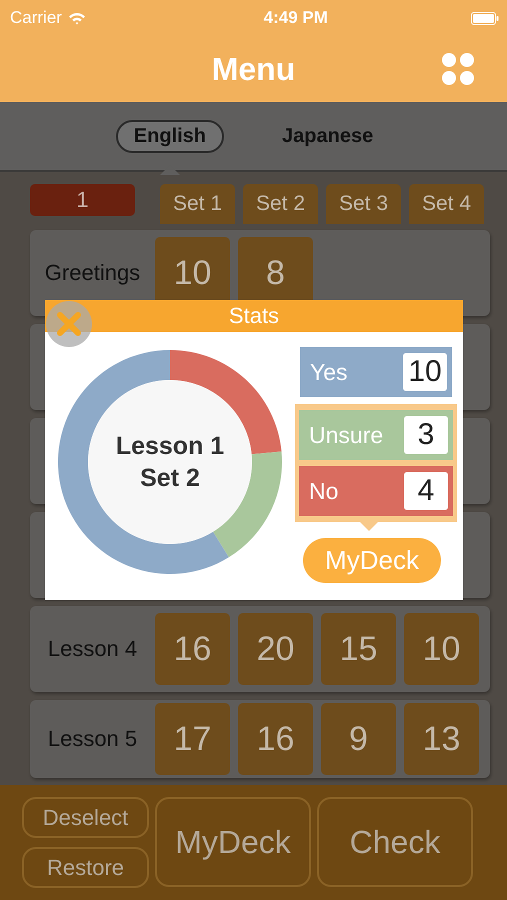 The height and width of the screenshot is (900, 507). What do you see at coordinates (376, 491) in the screenshot?
I see `answer-count: No 4` at bounding box center [376, 491].